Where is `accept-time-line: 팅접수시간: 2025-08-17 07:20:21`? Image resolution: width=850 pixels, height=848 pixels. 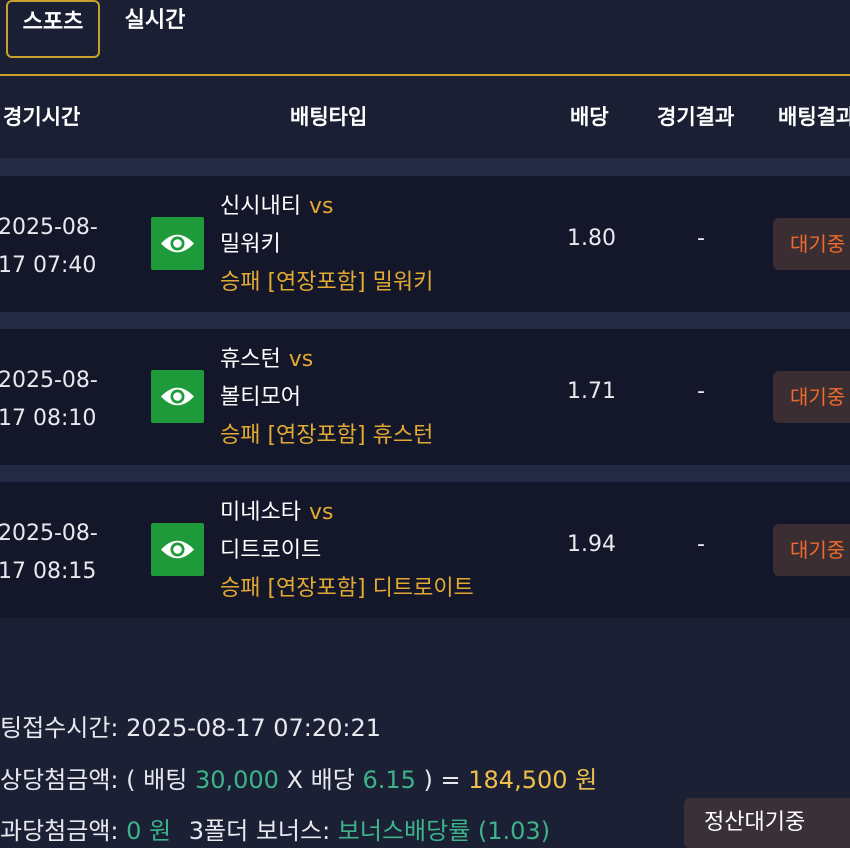
accept-time-line: 팅접수시간: 2025-08-17 07:20:21 is located at coordinates (190, 725).